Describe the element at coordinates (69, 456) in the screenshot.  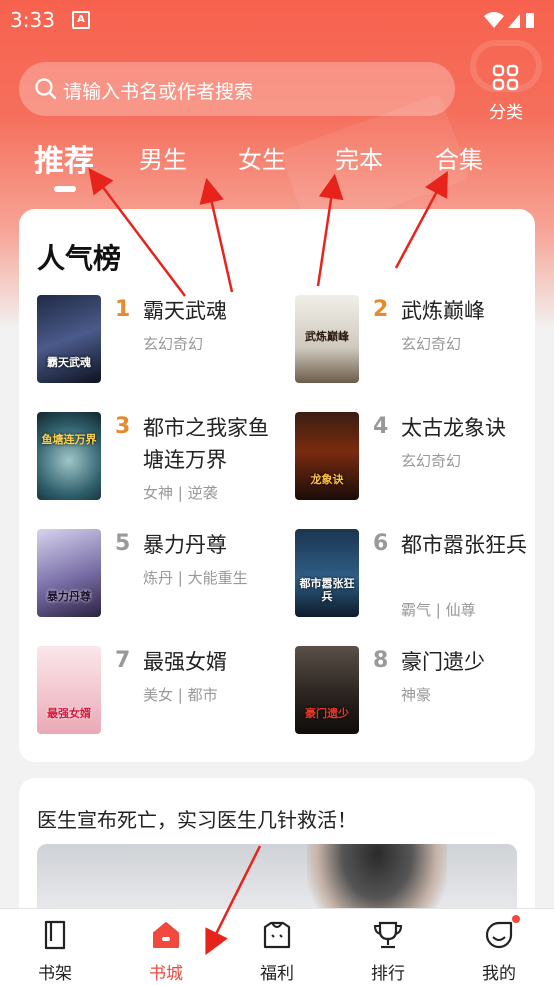
I see `book-cover: 鱼塘连万界` at that location.